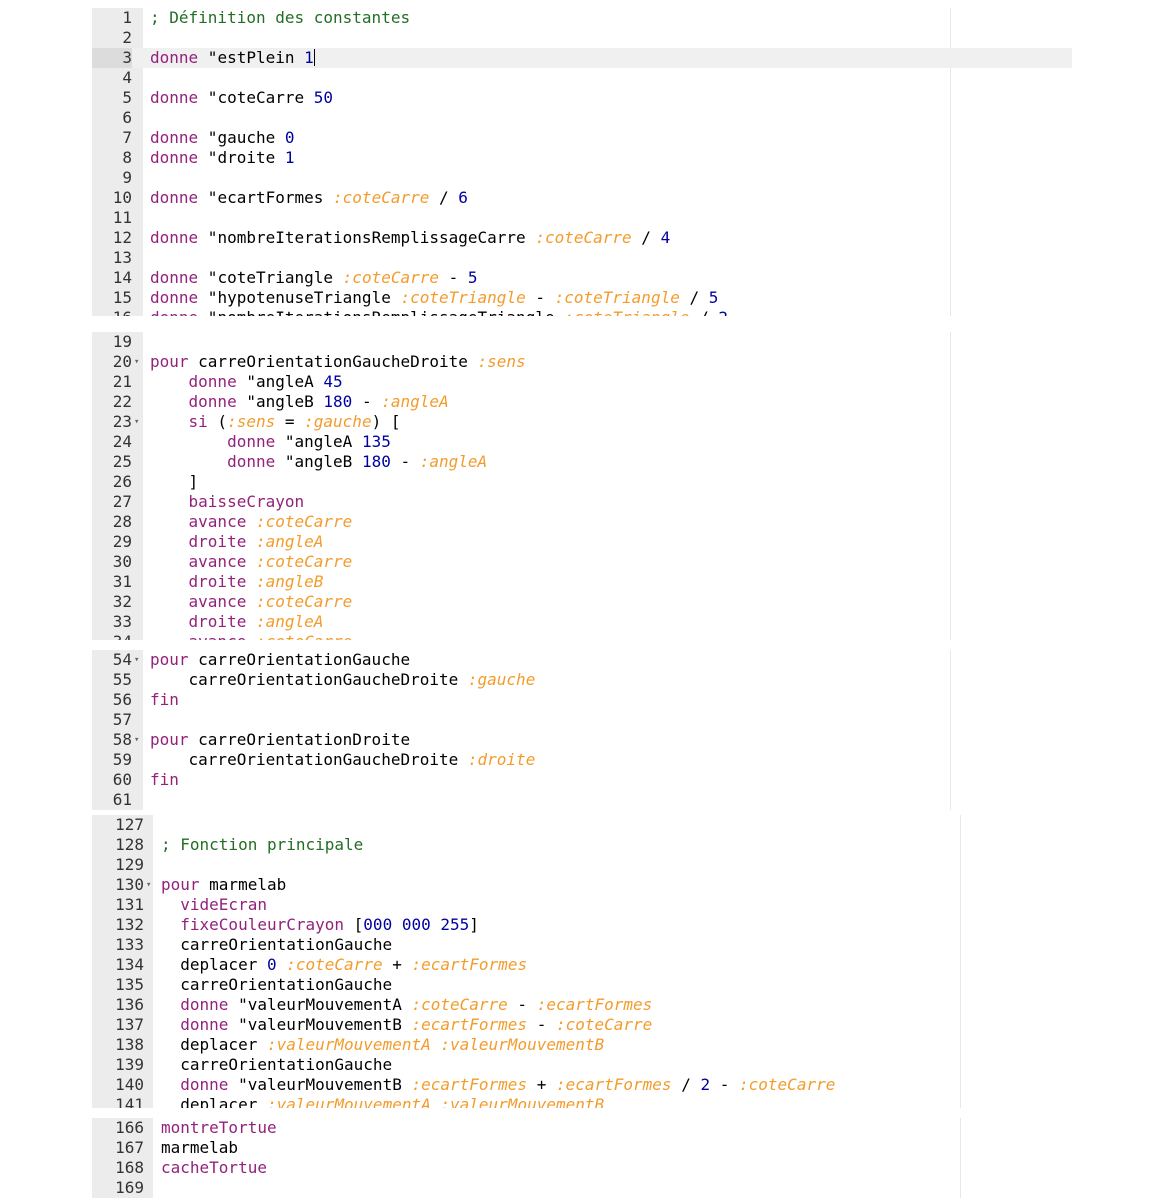 This screenshot has width=1164, height=1200. I want to click on code-line: 57, so click(582, 720).